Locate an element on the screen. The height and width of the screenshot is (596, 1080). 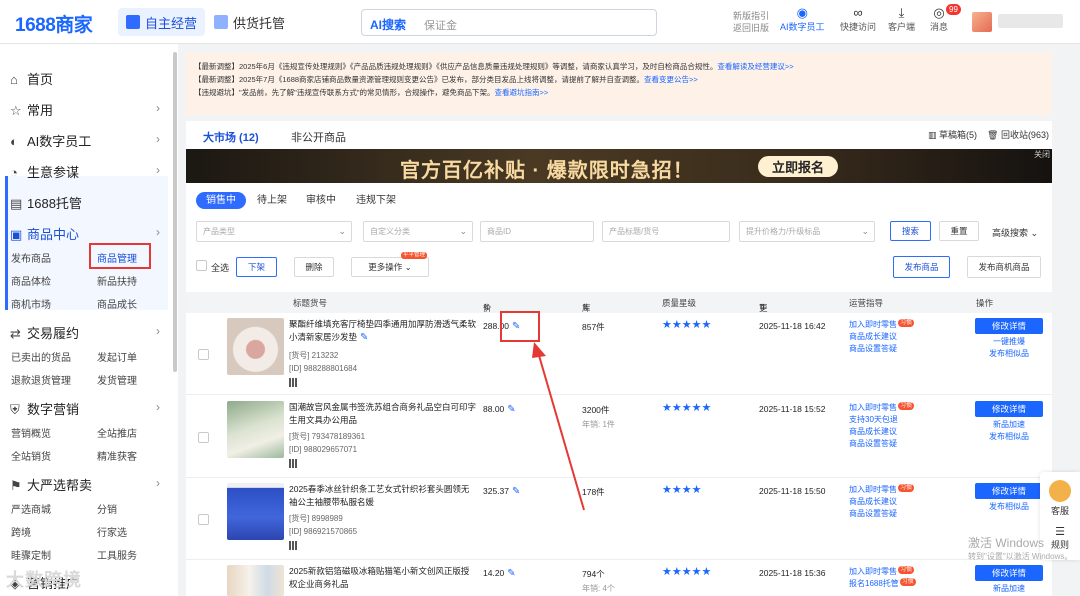
product-title: 国潮故宫风金属书签洗苏组合商务礼品空白可印字生用文具办公用品 is located at coordinates (383, 414).